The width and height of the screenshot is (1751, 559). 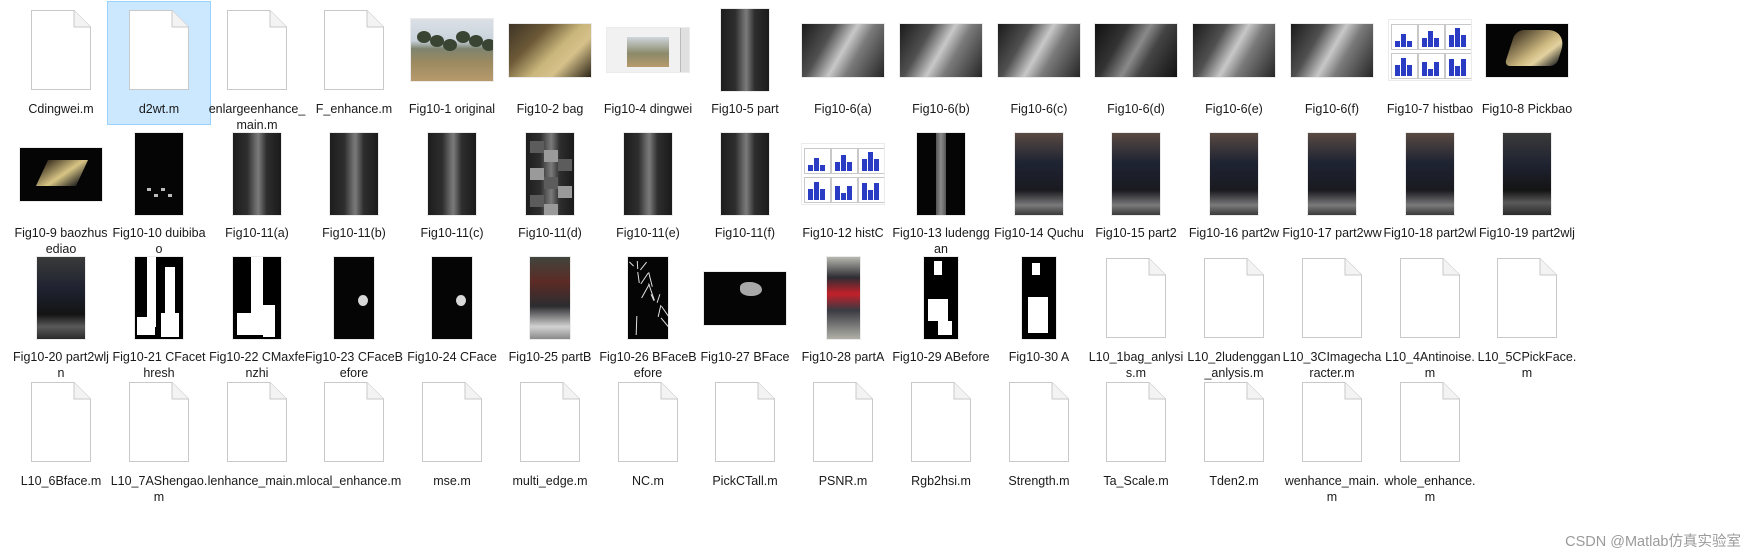 I want to click on file-name-label: Fig10-6(c), so click(x=1039, y=109).